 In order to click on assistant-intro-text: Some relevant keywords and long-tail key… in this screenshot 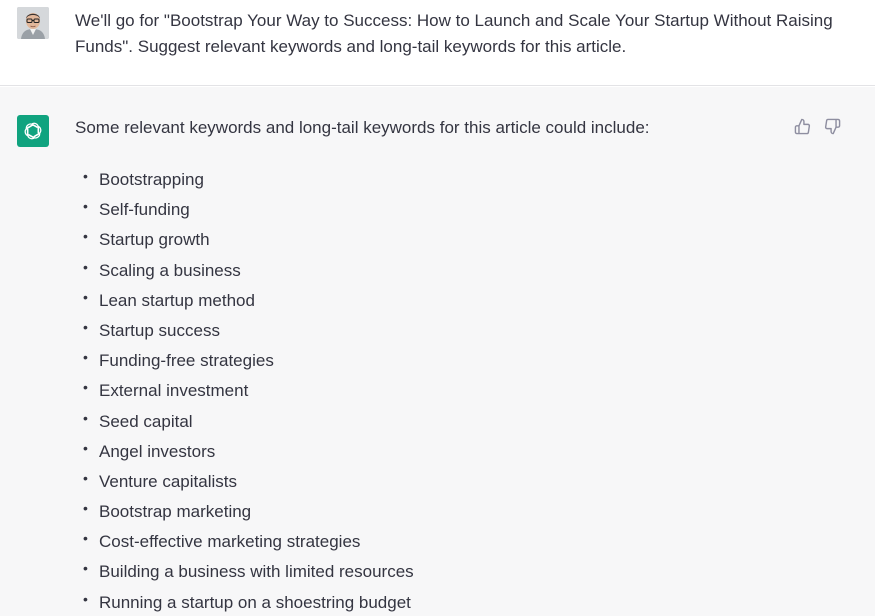, I will do `click(362, 127)`.